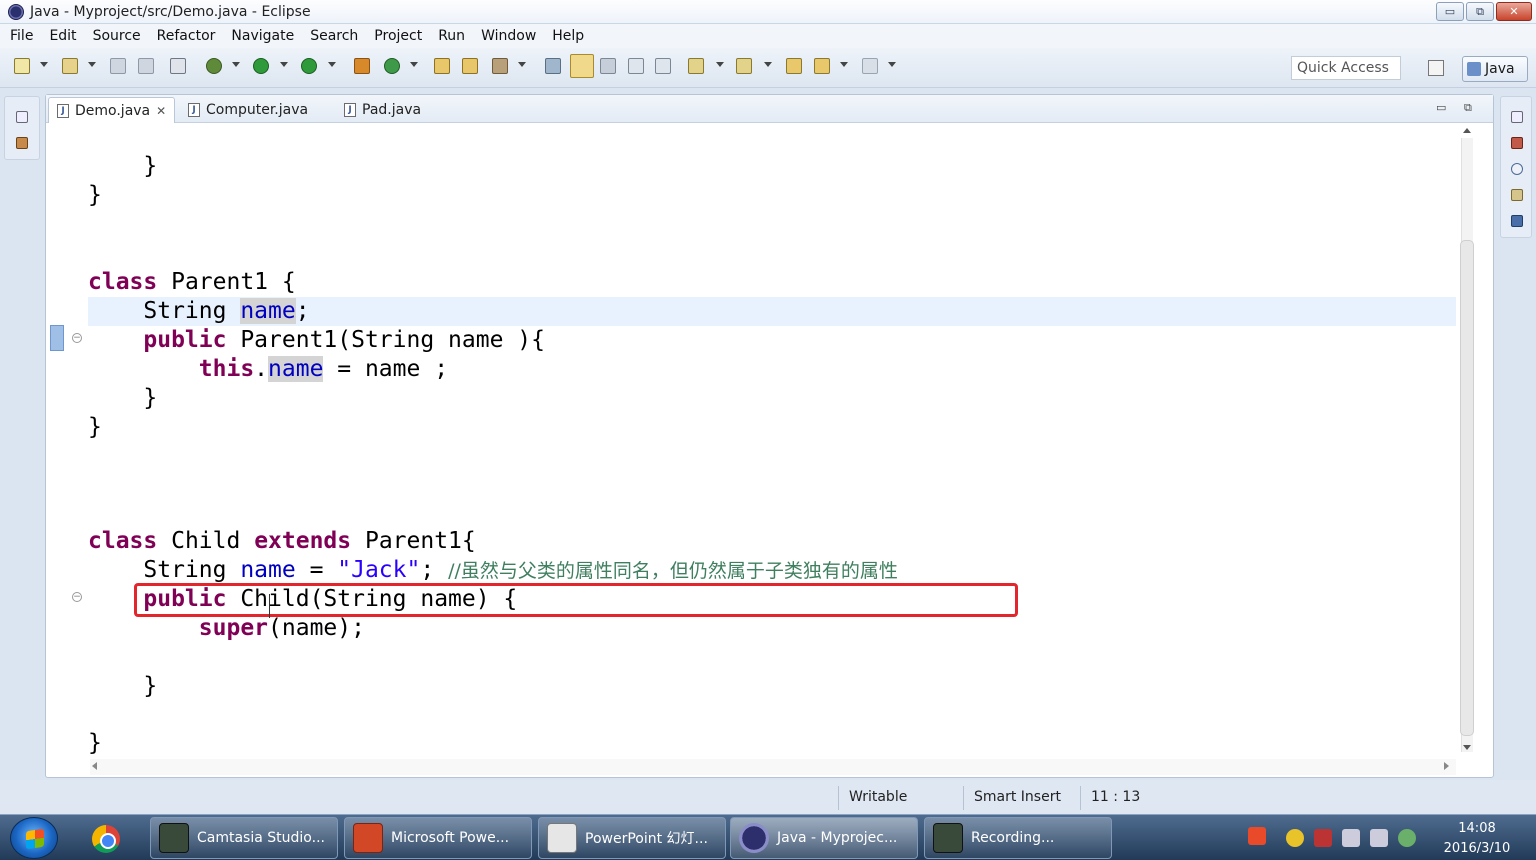  What do you see at coordinates (1021, 798) in the screenshot?
I see `status-insert-mode: Smart Insert` at bounding box center [1021, 798].